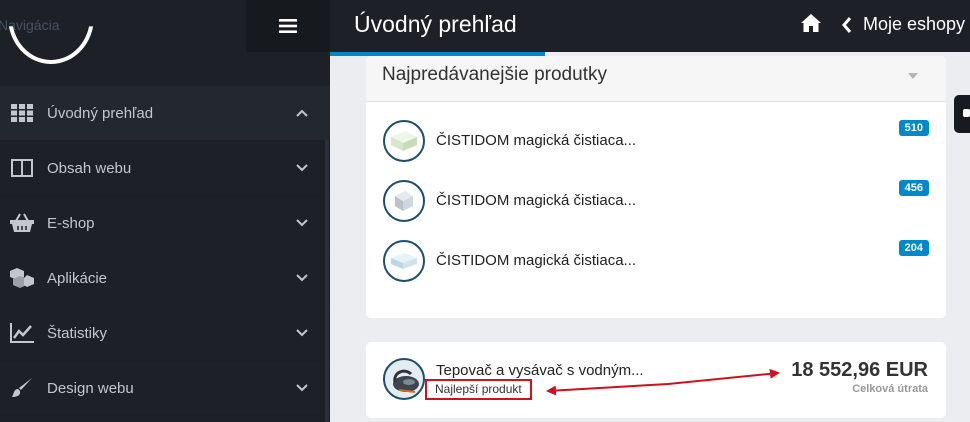 Image resolution: width=970 pixels, height=422 pixels. I want to click on menu-toggle-button, so click(288, 26).